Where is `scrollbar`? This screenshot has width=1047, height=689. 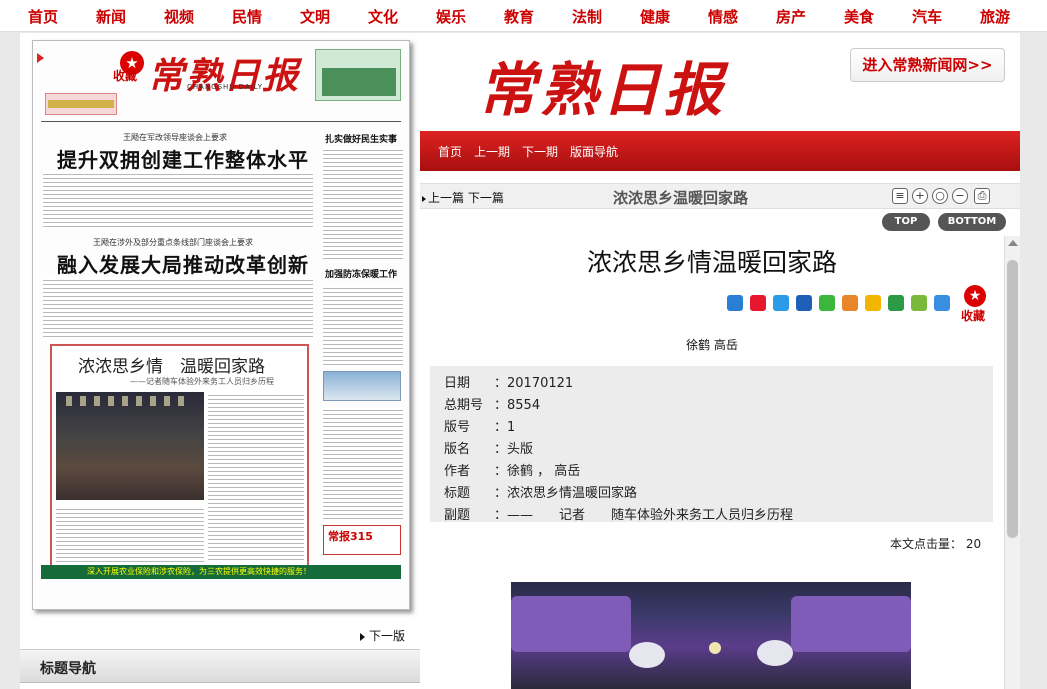 scrollbar is located at coordinates (1012, 462).